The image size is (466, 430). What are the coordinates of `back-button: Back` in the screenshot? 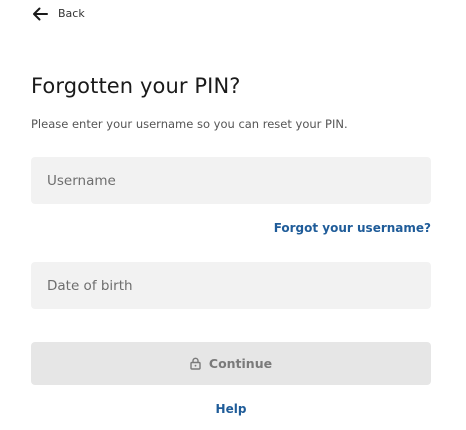 It's located at (58, 14).